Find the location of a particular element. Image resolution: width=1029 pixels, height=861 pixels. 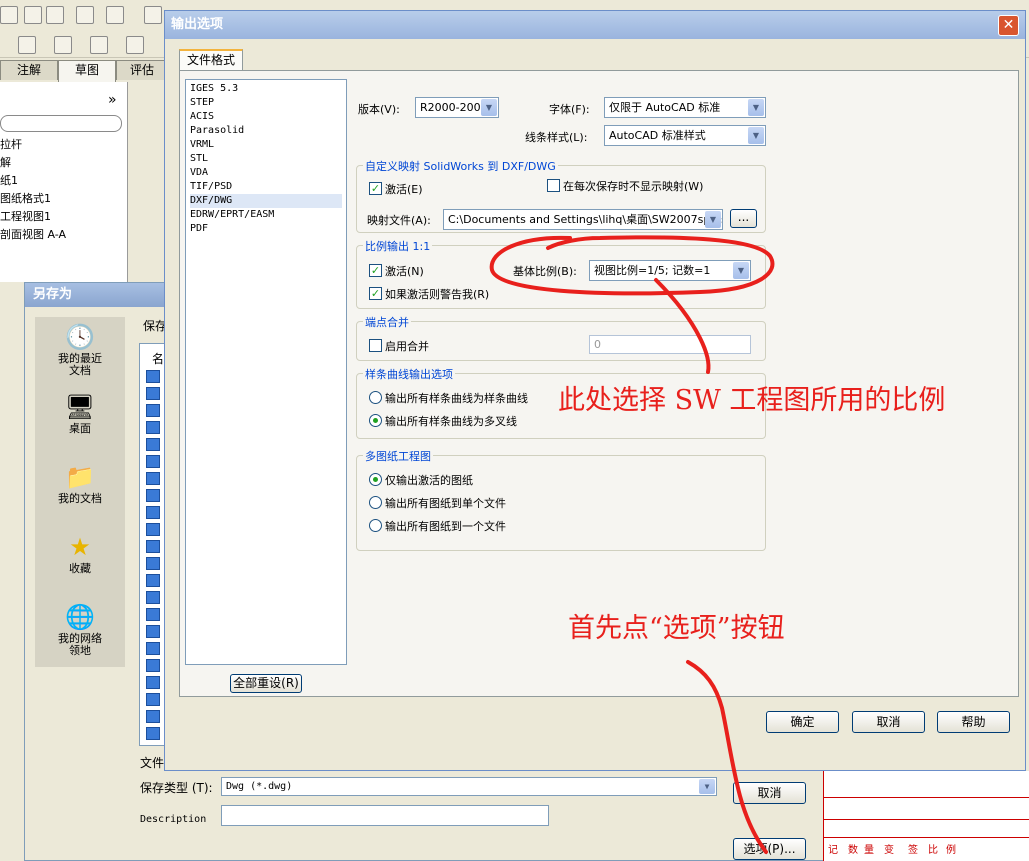

scale-annotation-text: 此处选择 SW 工程图所用的比例 is located at coordinates (752, 400).